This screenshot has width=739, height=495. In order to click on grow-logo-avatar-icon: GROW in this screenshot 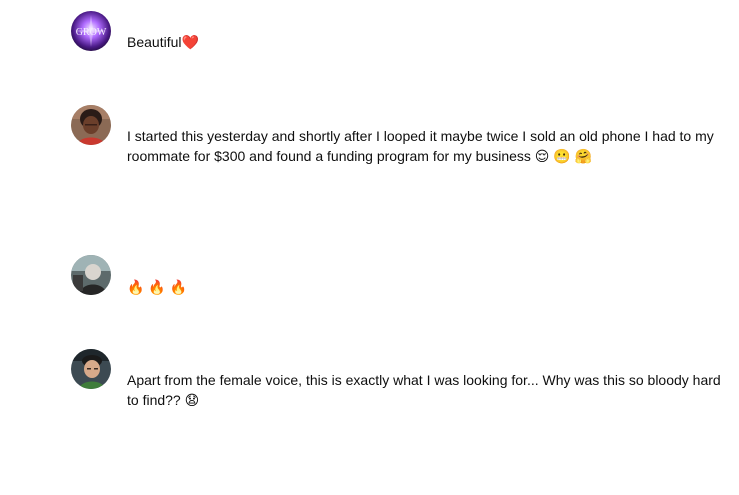, I will do `click(91, 31)`.